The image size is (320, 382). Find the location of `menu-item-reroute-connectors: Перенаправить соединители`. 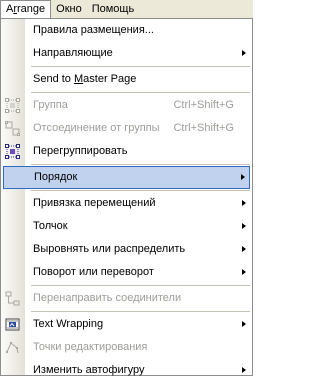

menu-item-reroute-connectors: Перенаправить соединители is located at coordinates (126, 298).